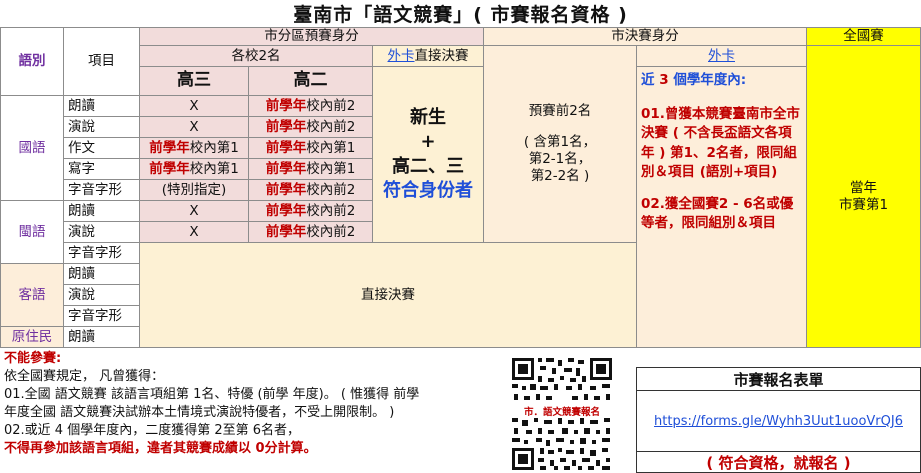 The width and height of the screenshot is (921, 473). I want to click on prelim-sub1: ( 含第1名，, so click(560, 142).